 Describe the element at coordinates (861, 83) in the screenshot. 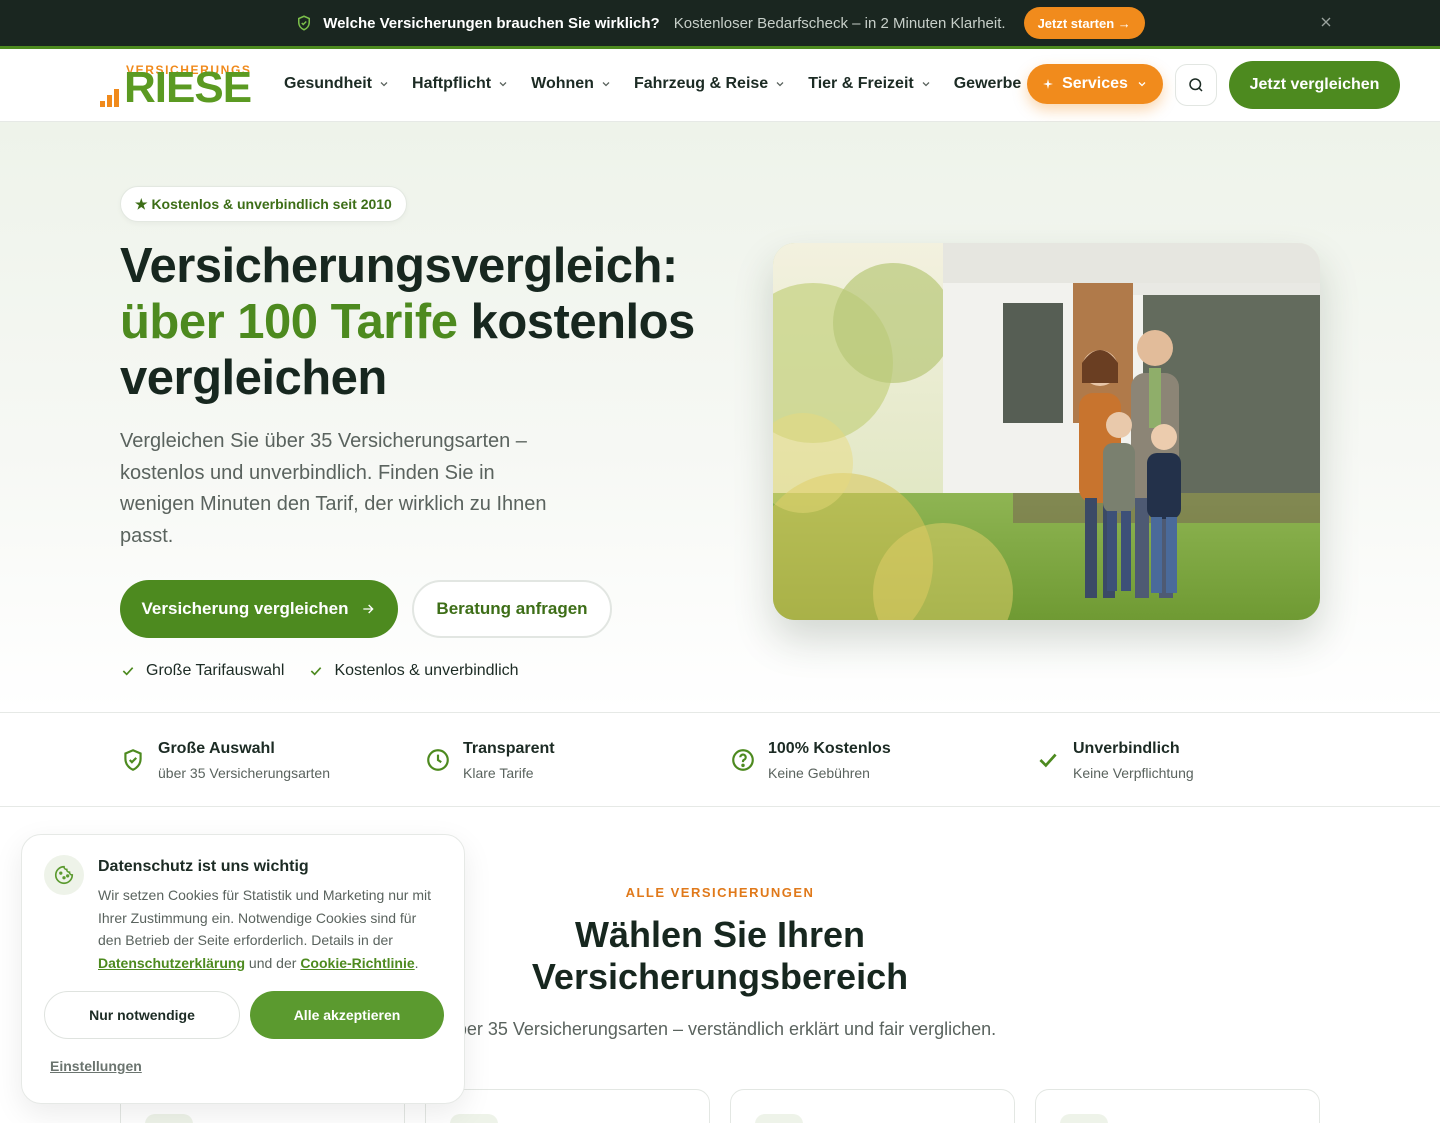

I see `nav-label: Tier & Freizeit` at that location.